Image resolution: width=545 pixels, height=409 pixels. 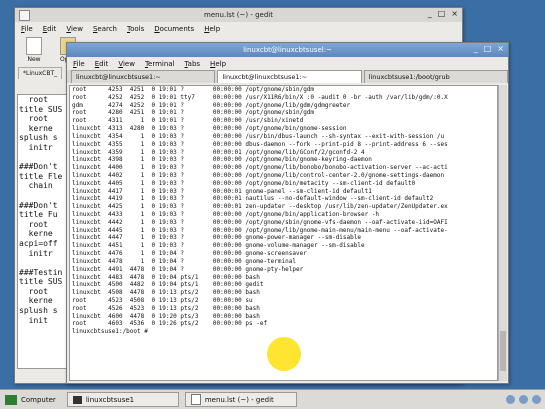 I want to click on new-document-icon, so click(x=34, y=46).